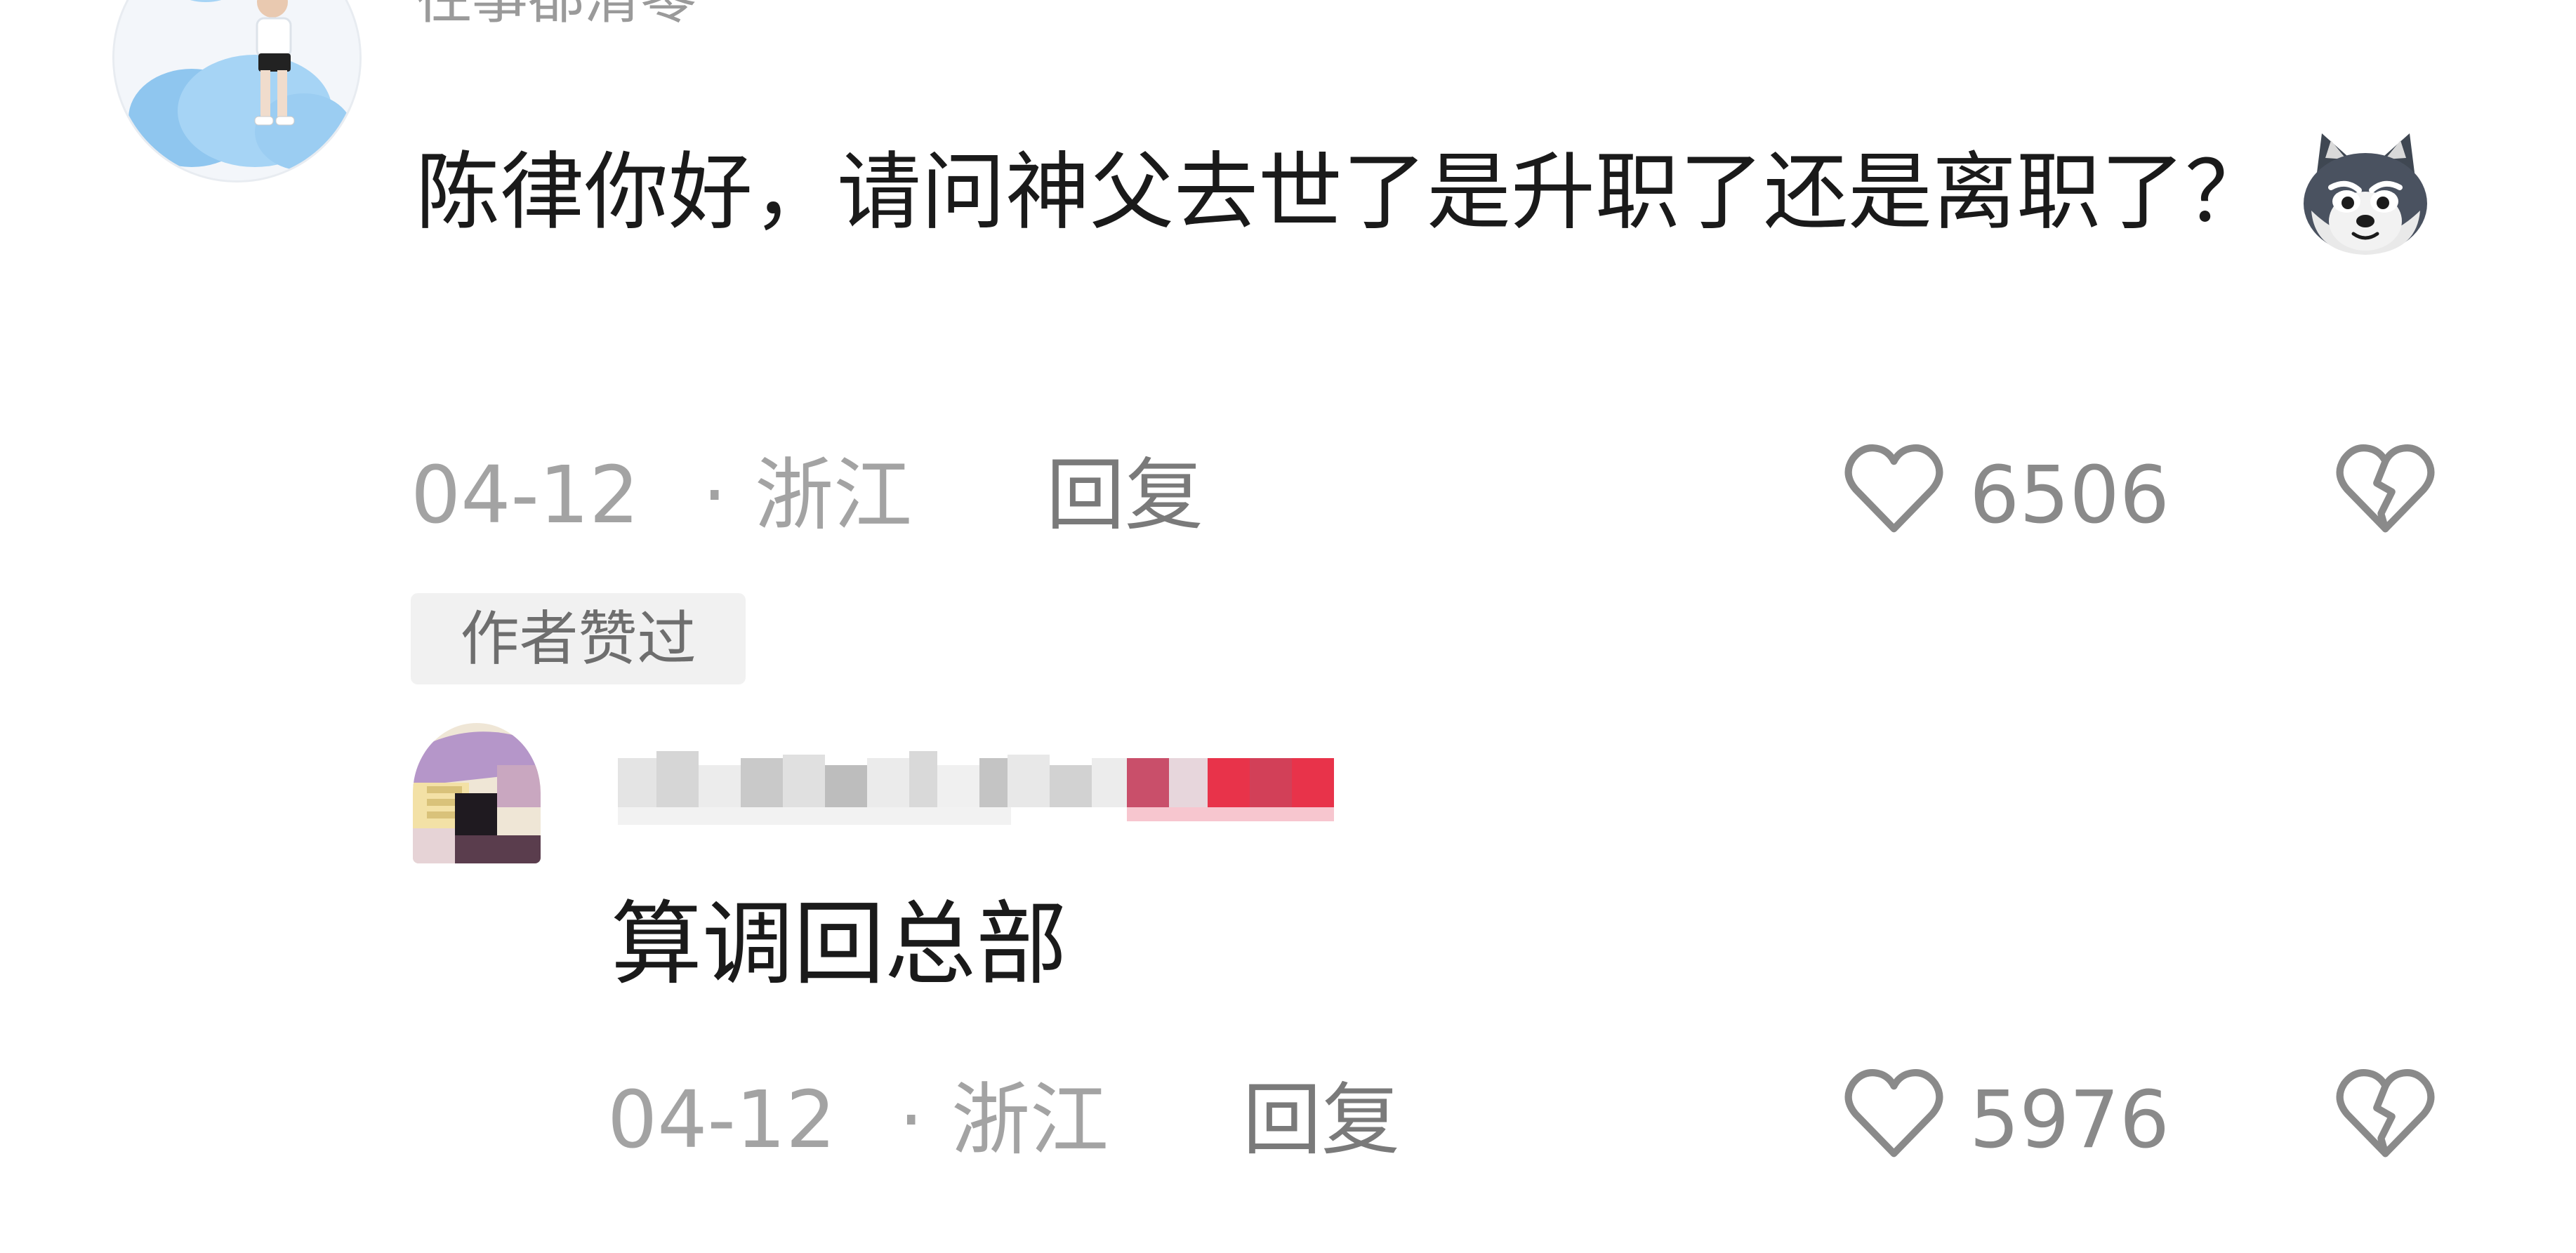 This screenshot has height=1253, width=2576. I want to click on reply-like-count: 5976, so click(2069, 1120).